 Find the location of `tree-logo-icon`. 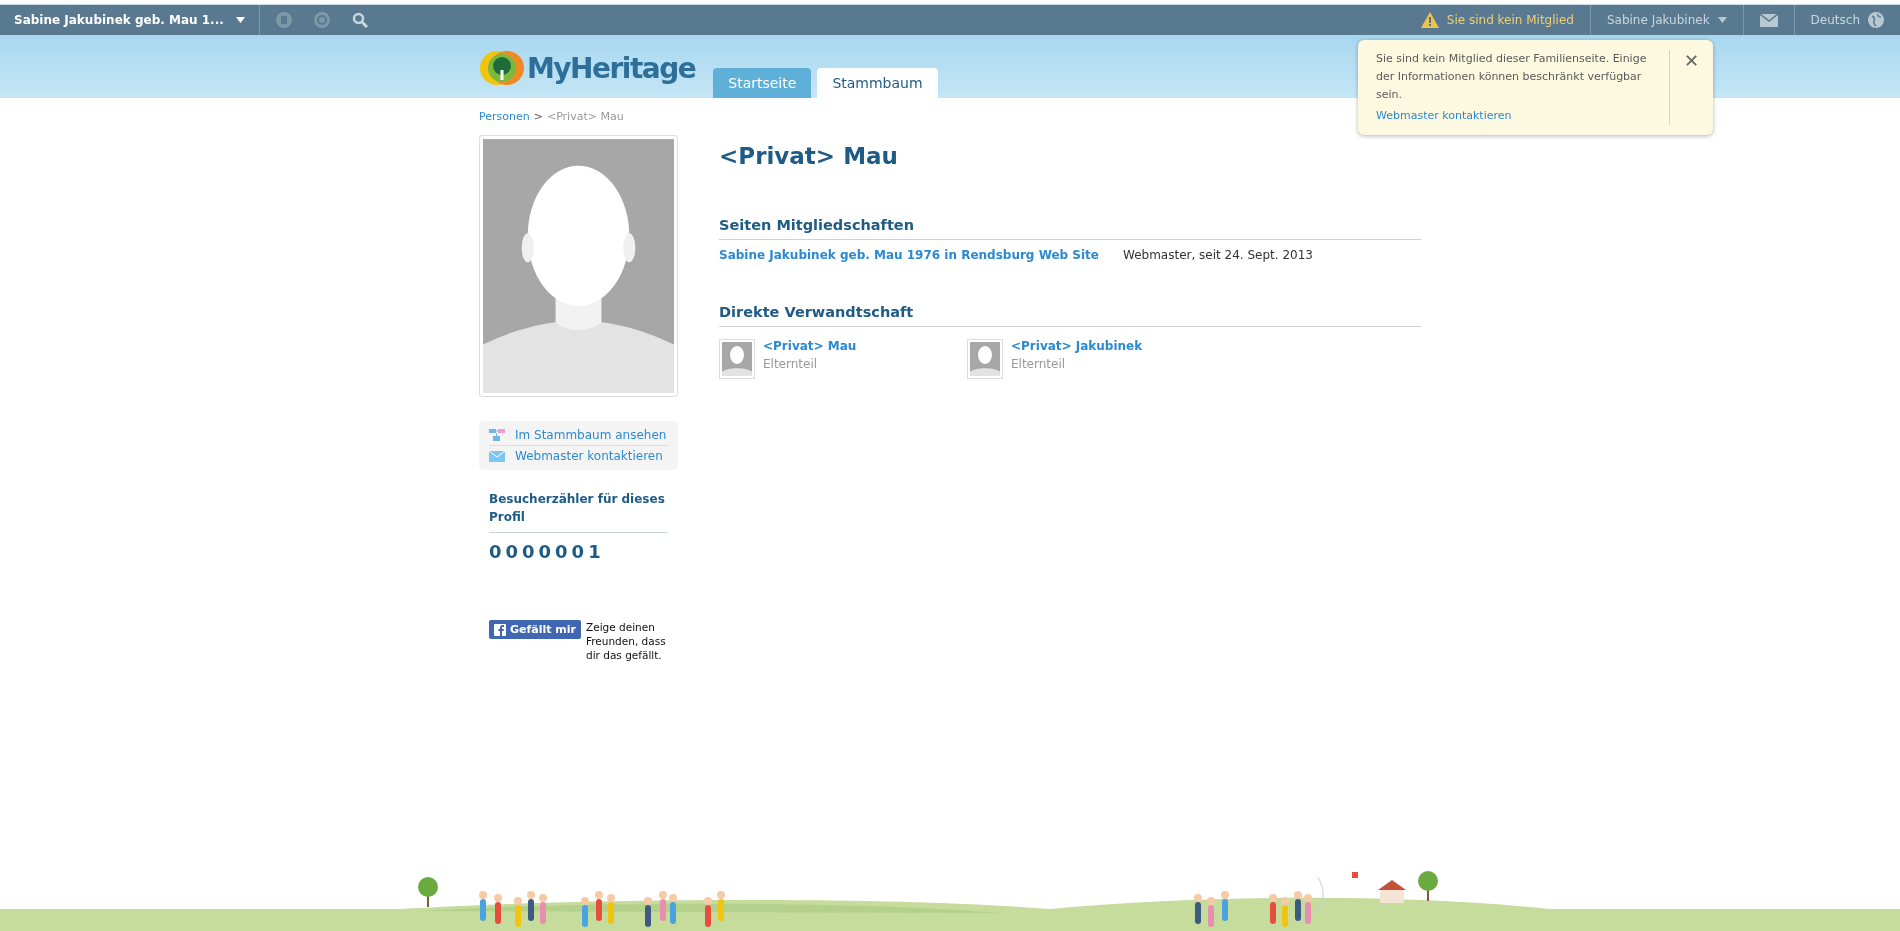

tree-logo-icon is located at coordinates (502, 68).